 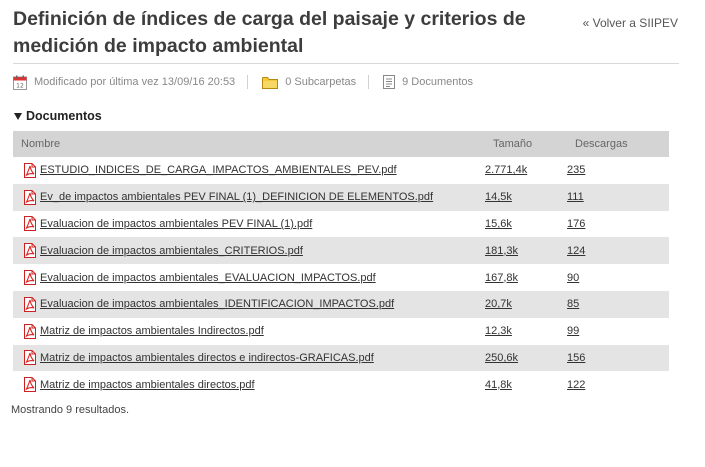 I want to click on documents-section-toggle: Documentos, so click(x=58, y=116).